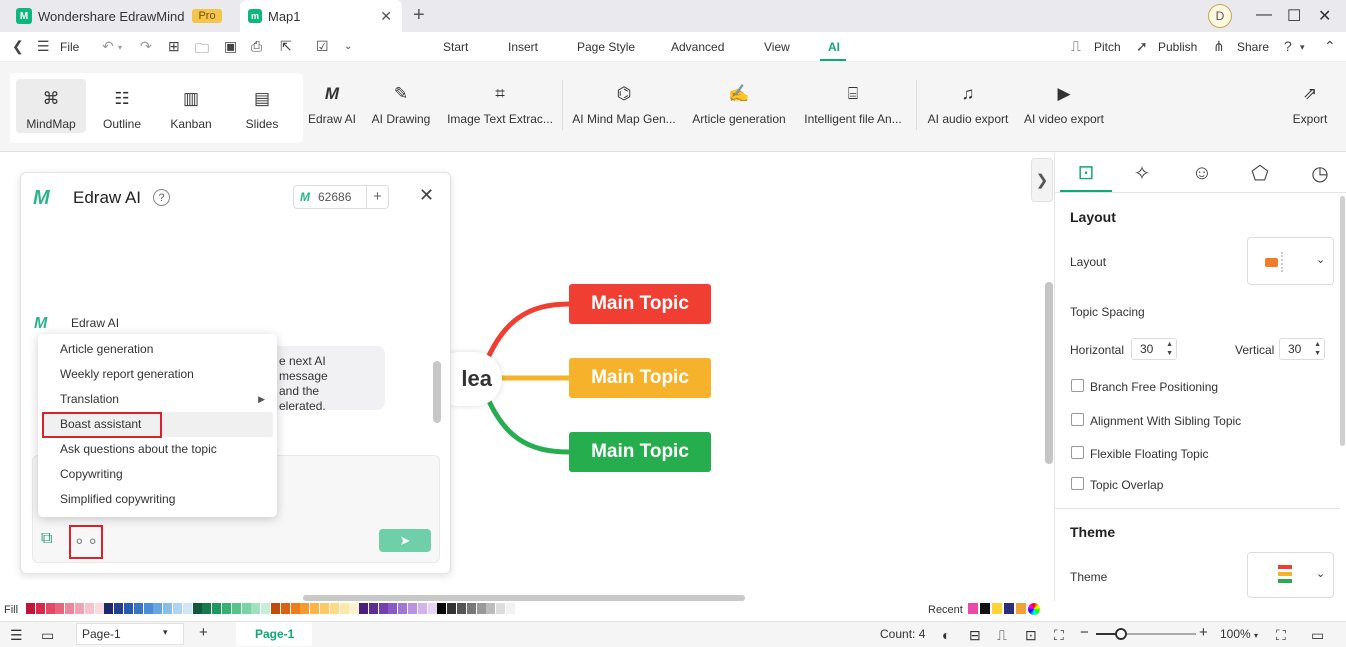 This screenshot has height=647, width=1346. Describe the element at coordinates (130, 634) in the screenshot. I see `page-select: Page-1 ▾` at that location.